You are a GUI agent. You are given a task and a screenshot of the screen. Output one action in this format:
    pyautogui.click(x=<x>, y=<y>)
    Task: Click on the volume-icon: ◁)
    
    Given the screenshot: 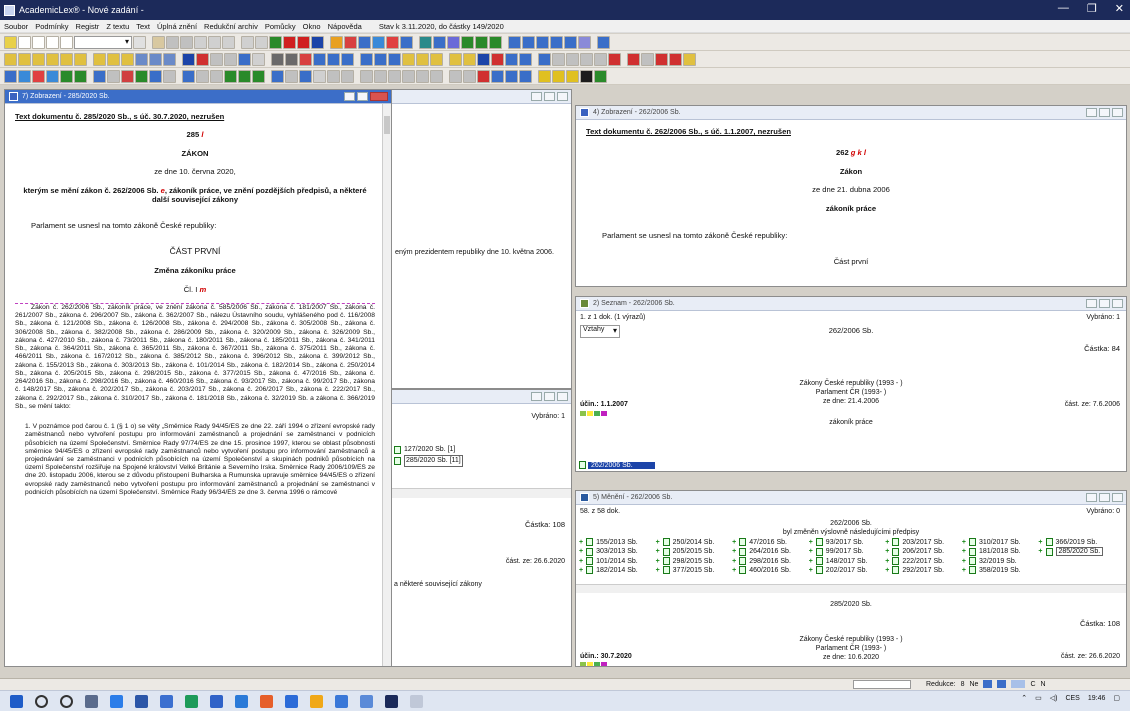 What is the action you would take?
    pyautogui.click(x=1054, y=698)
    